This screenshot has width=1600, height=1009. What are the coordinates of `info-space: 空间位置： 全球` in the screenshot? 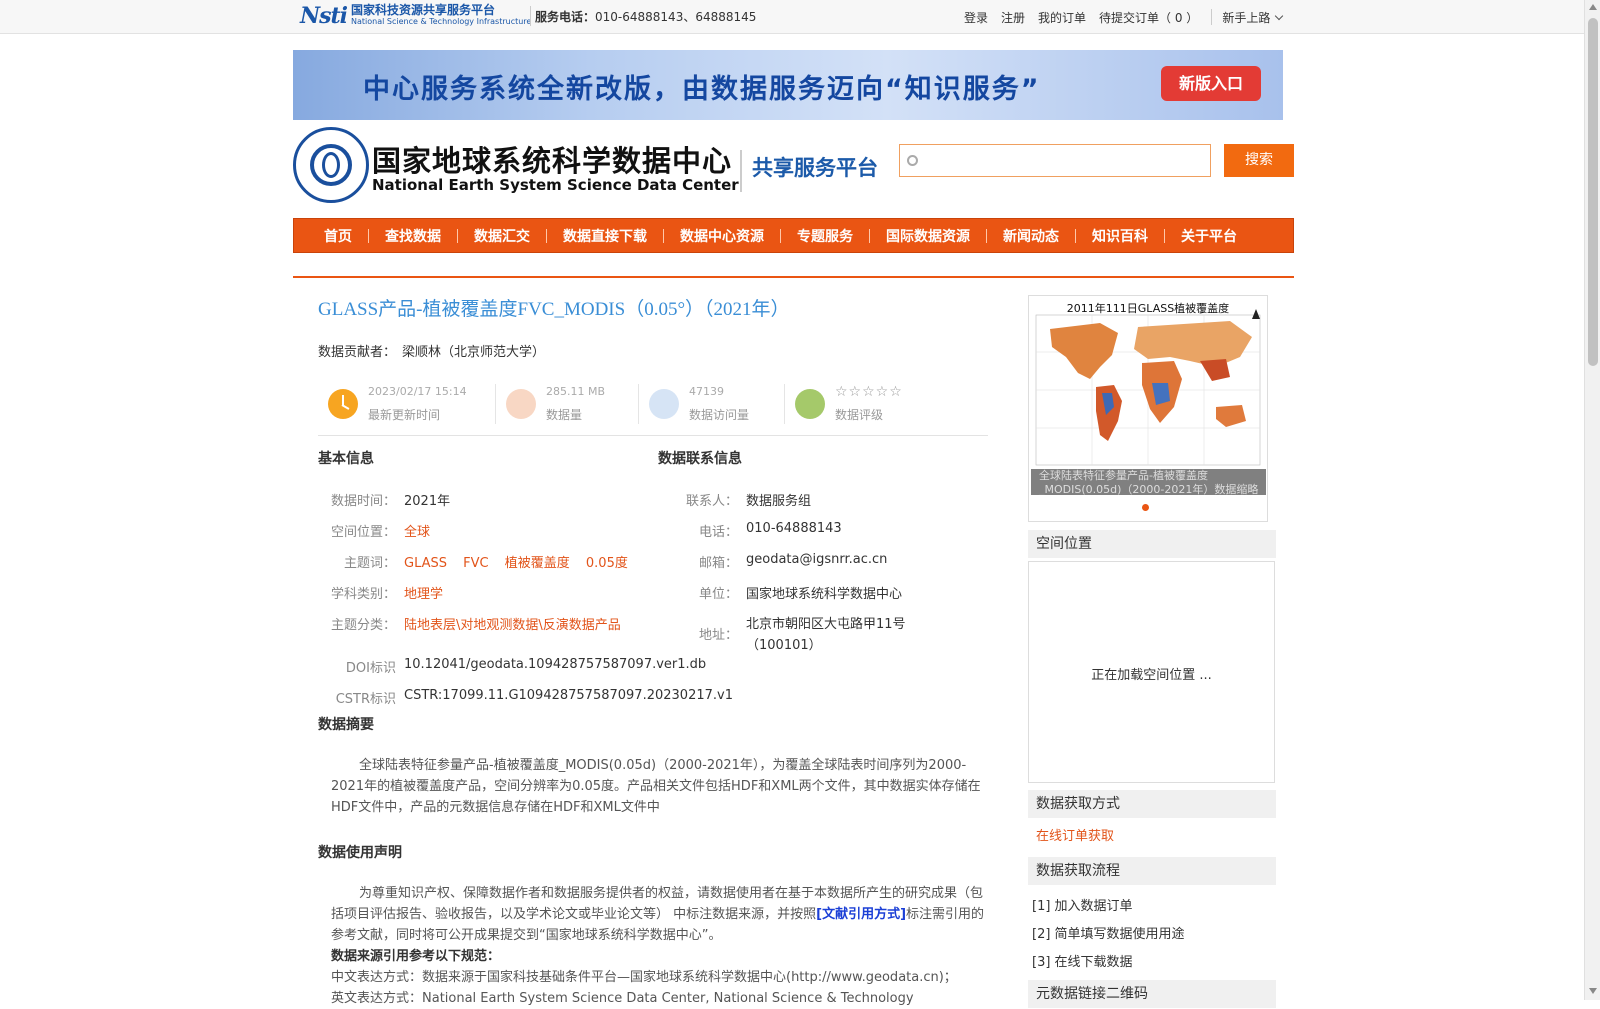 It's located at (374, 530).